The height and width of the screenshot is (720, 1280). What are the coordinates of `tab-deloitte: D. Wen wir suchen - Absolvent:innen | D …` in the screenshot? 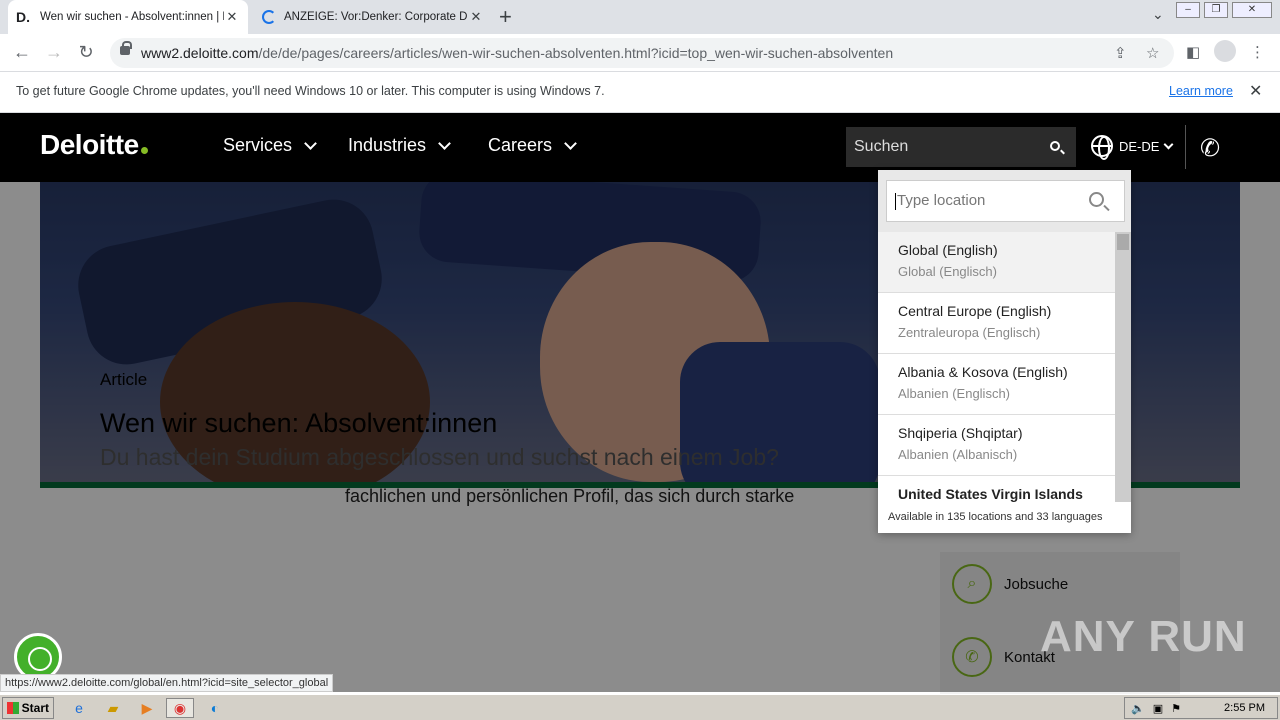 It's located at (128, 17).